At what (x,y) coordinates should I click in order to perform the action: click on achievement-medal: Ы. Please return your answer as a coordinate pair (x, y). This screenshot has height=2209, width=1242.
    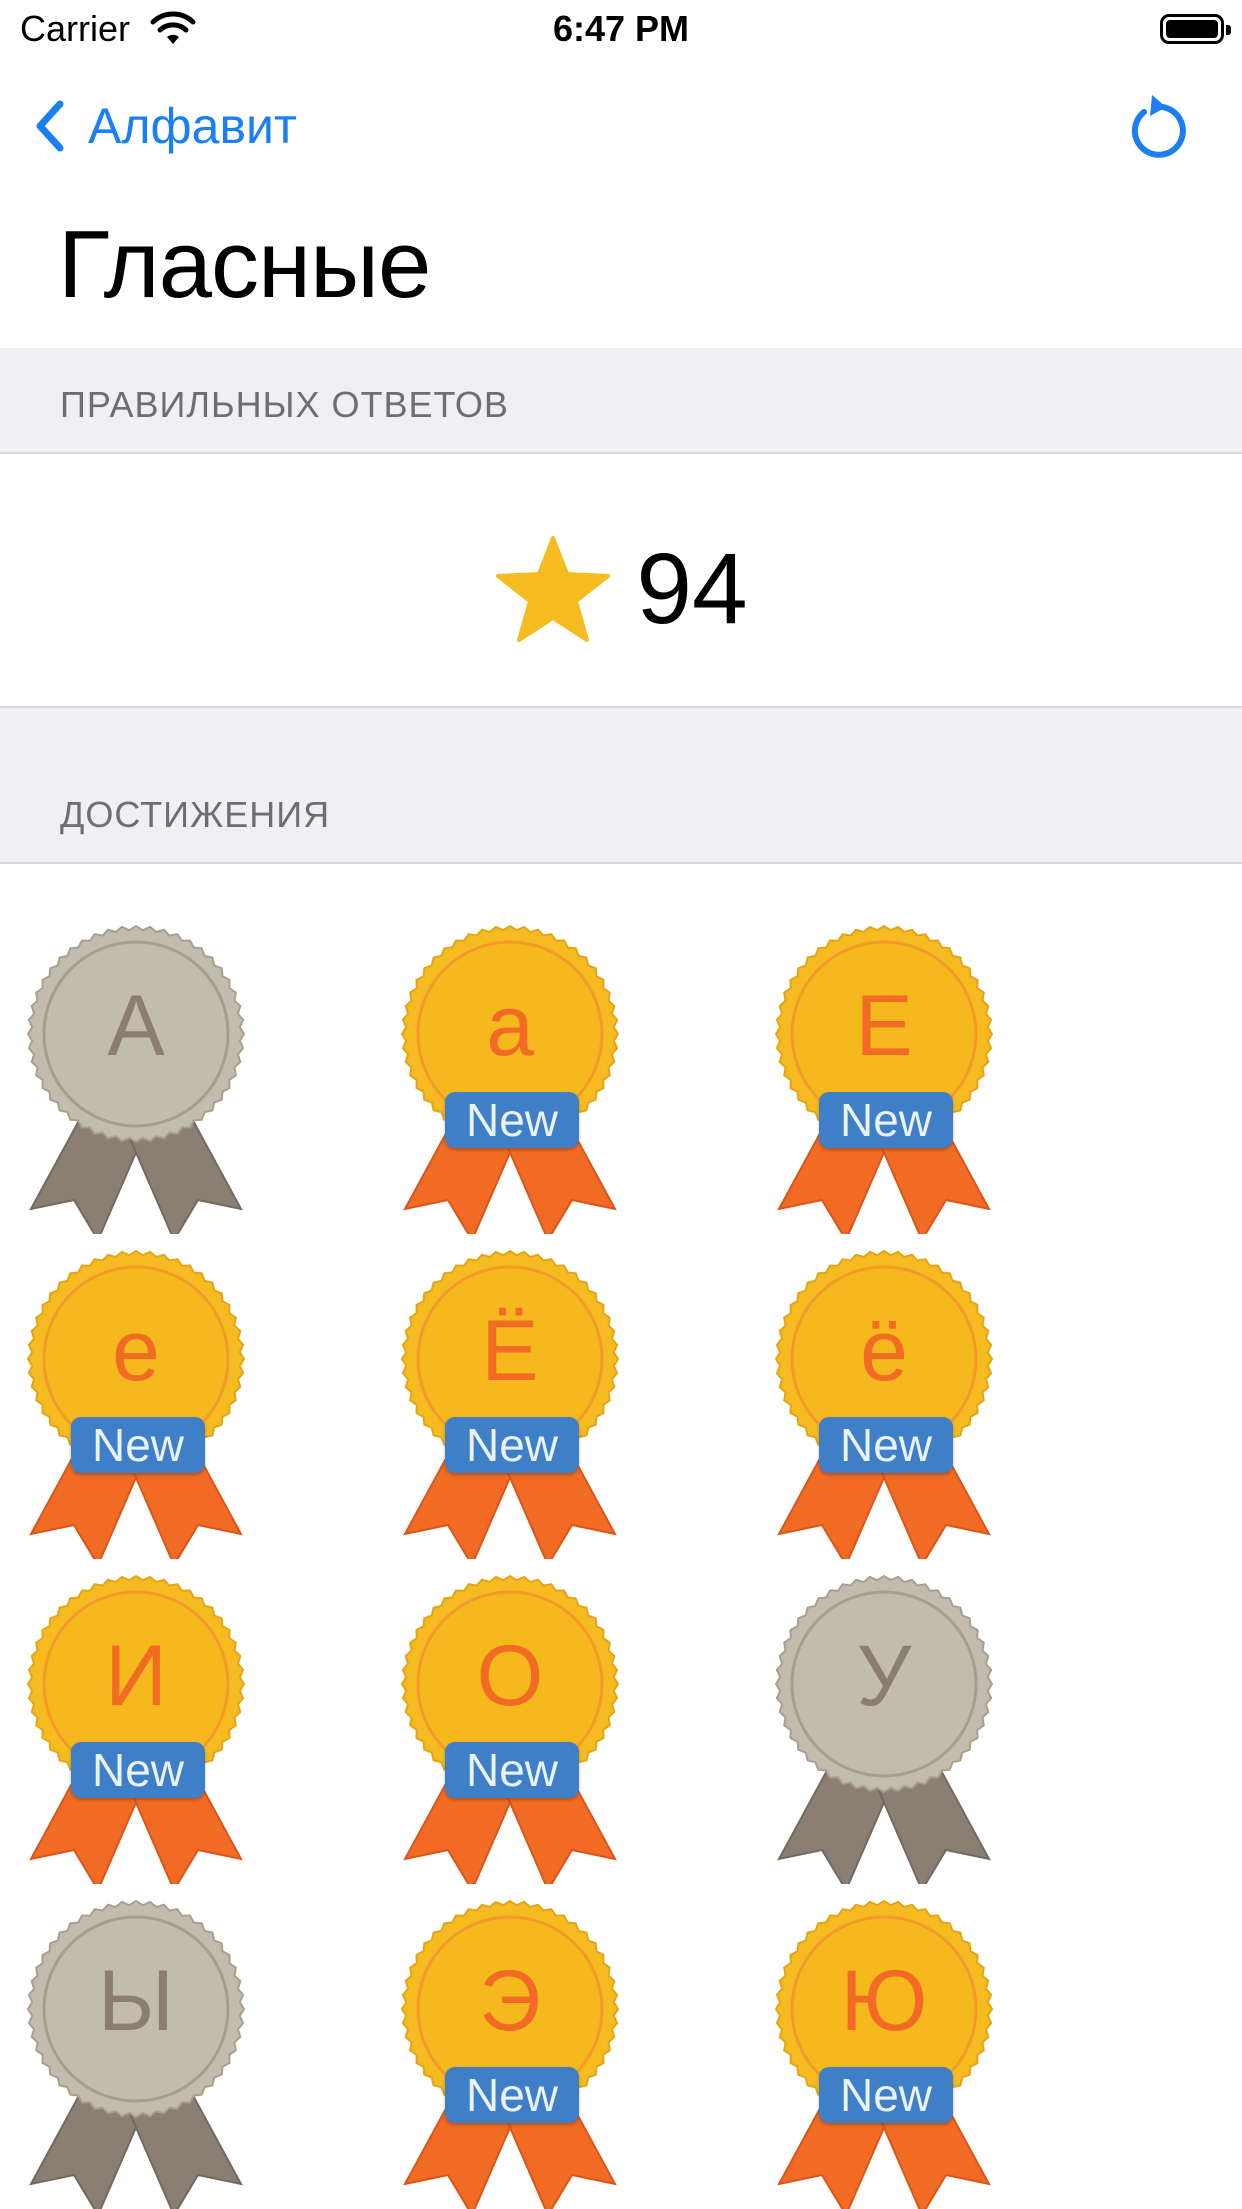
    Looking at the image, I should click on (136, 2054).